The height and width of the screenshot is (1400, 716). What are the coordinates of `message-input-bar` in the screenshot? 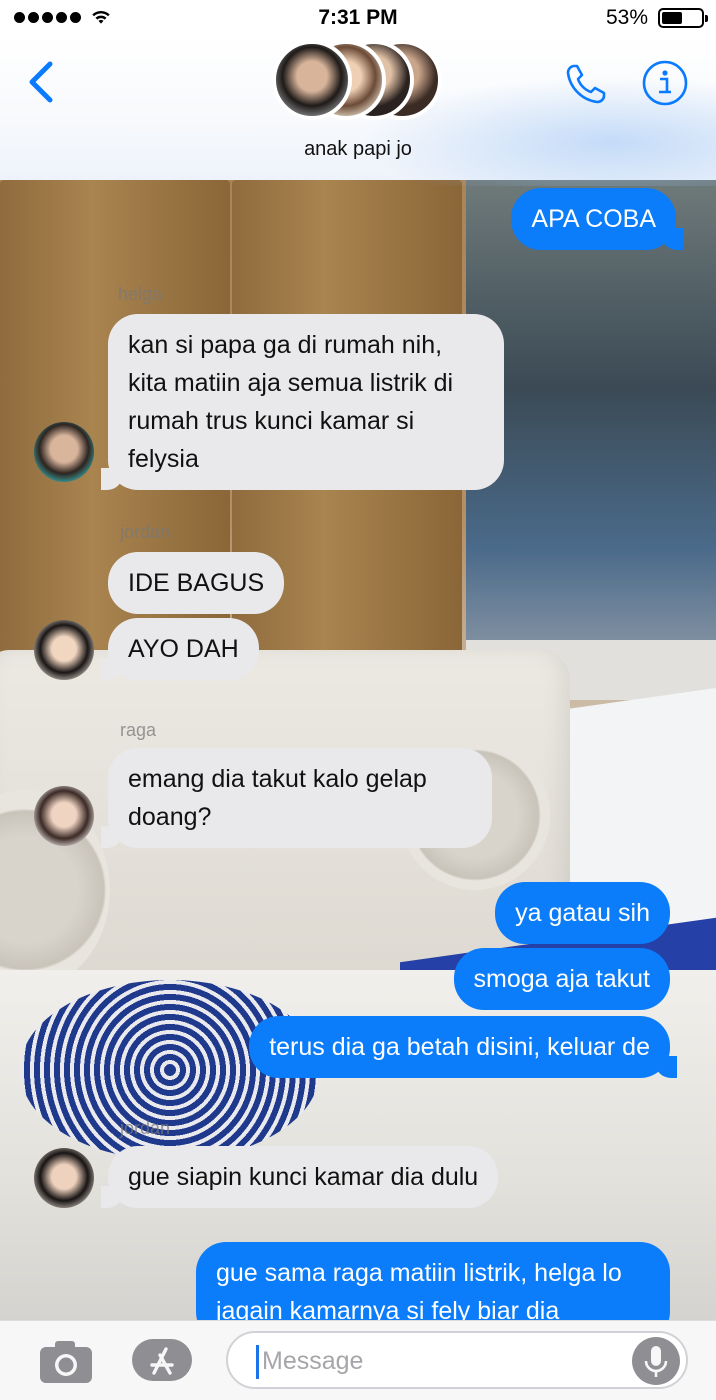 It's located at (358, 1360).